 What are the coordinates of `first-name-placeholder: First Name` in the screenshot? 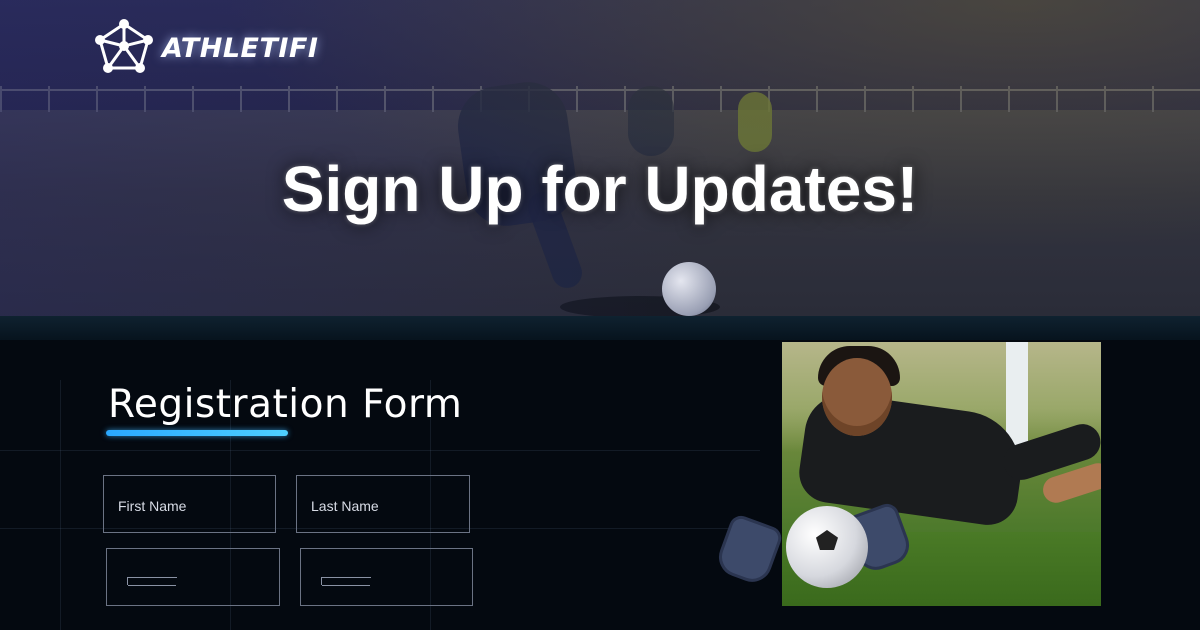 It's located at (152, 506).